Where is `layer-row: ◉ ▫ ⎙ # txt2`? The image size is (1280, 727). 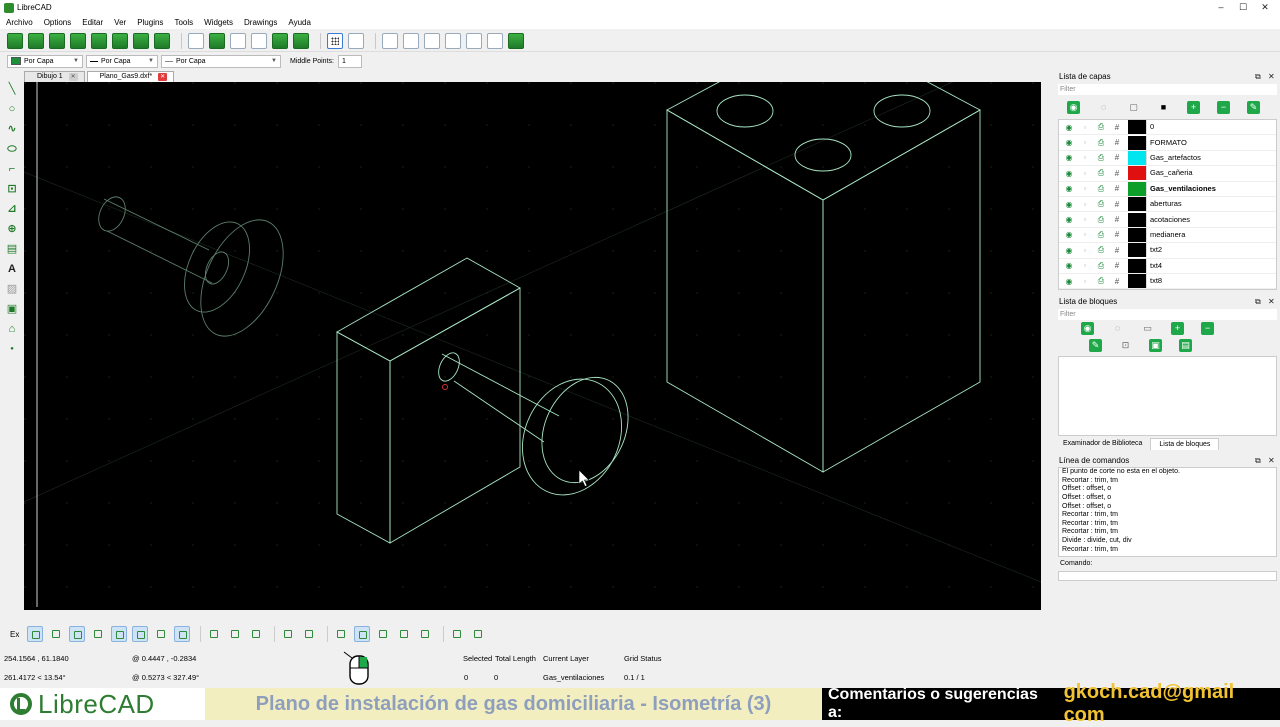
layer-row: ◉ ▫ ⎙ # txt2 is located at coordinates (1167, 251).